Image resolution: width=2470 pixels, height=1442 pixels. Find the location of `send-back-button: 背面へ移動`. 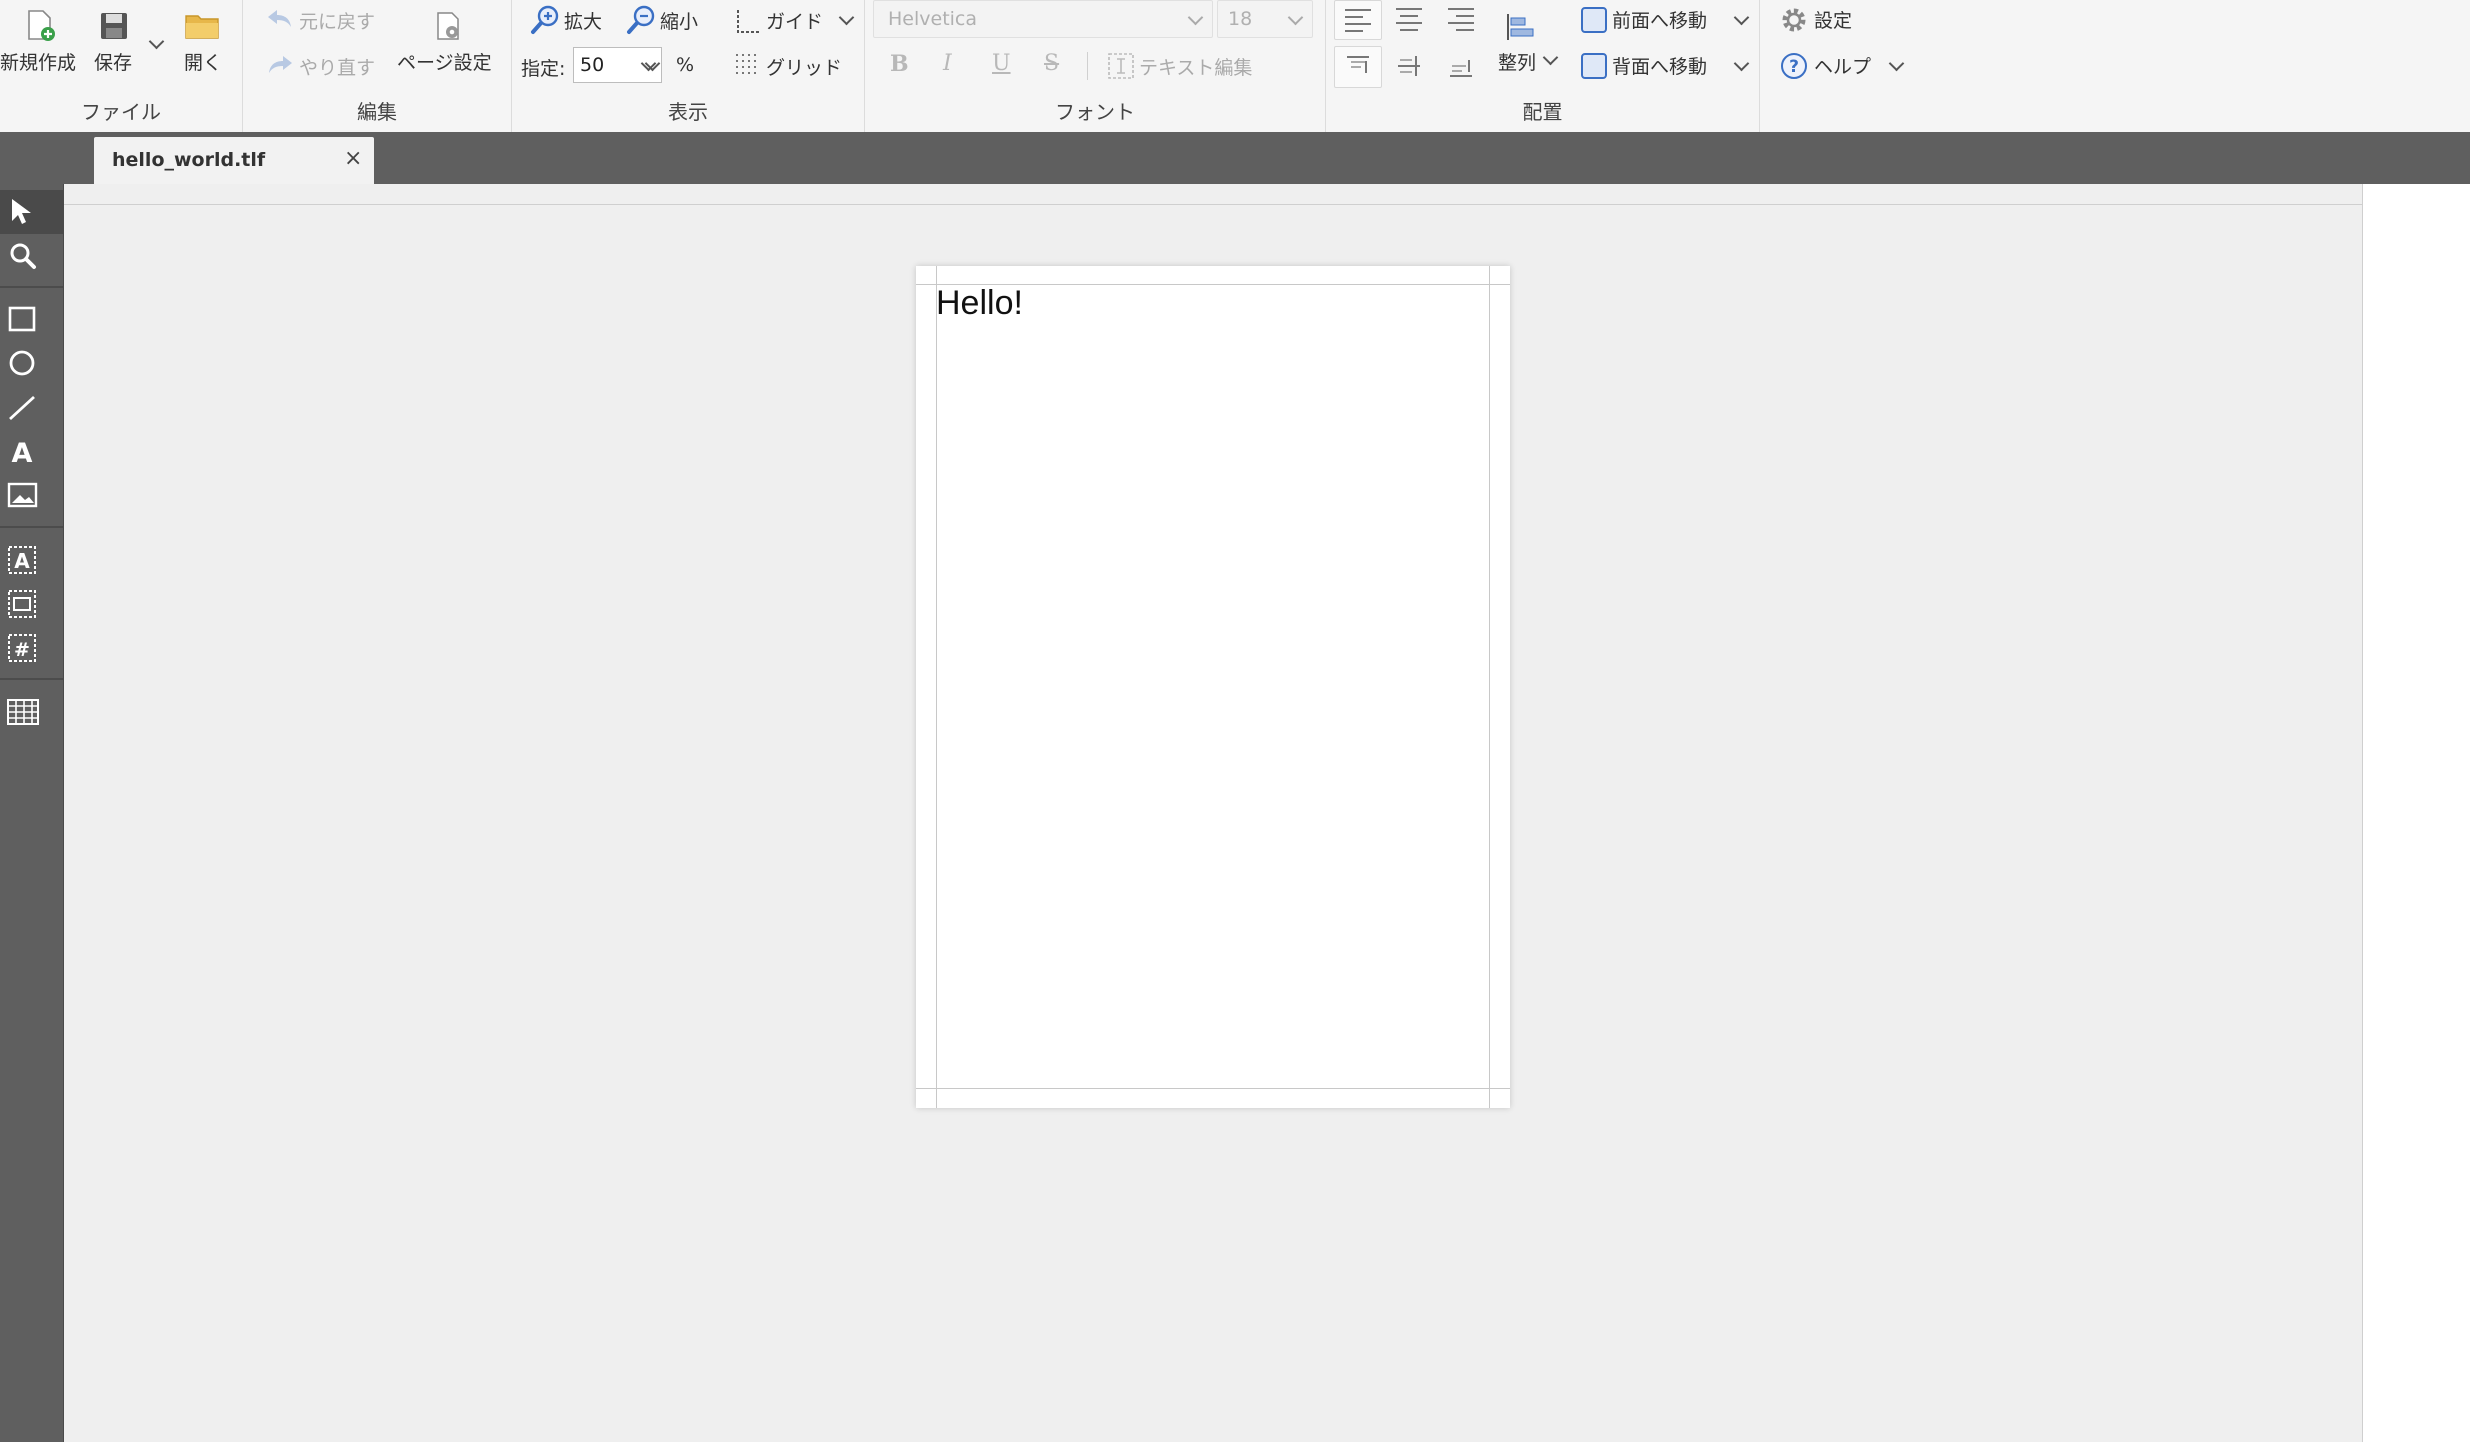

send-back-button: 背面へ移動 is located at coordinates (1667, 66).